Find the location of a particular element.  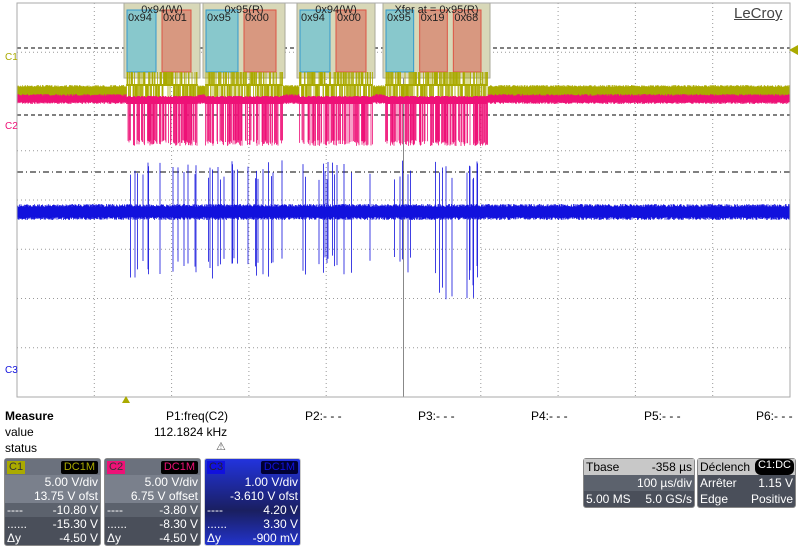

lecroy-logo: LeCroy is located at coordinates (758, 13).